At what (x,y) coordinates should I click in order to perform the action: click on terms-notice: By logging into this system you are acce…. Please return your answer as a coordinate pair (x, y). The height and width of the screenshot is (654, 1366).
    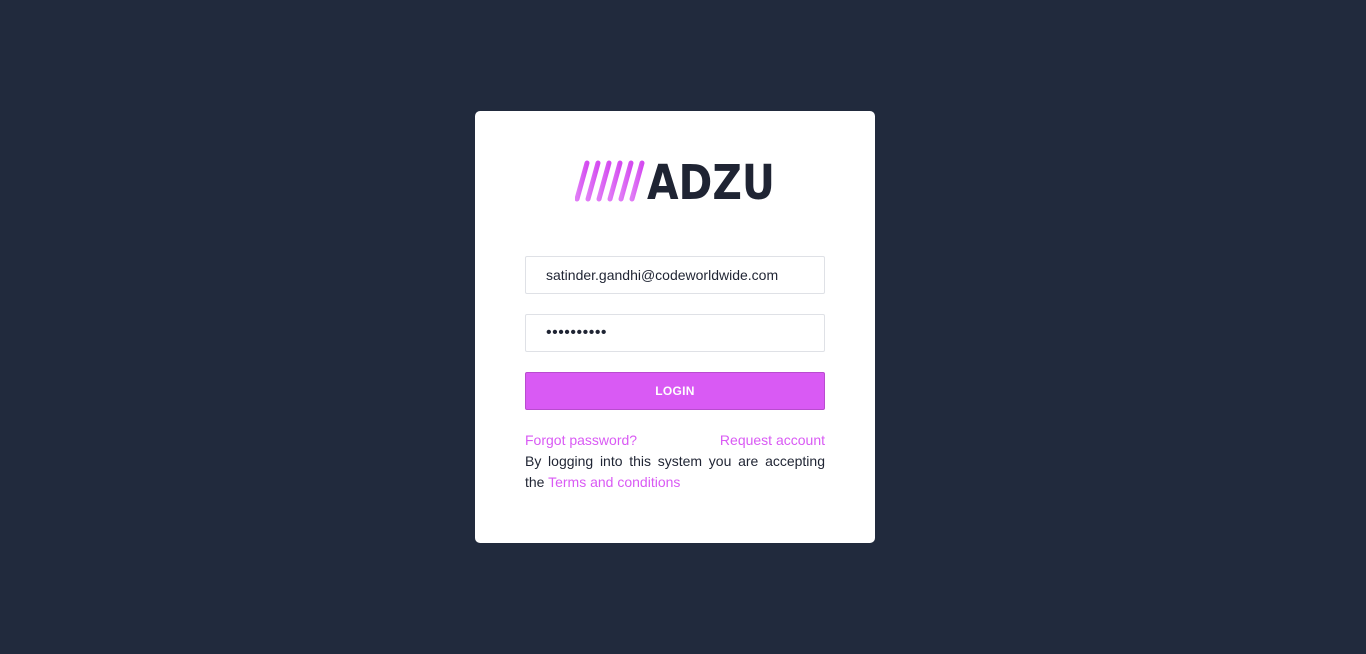
    Looking at the image, I should click on (675, 472).